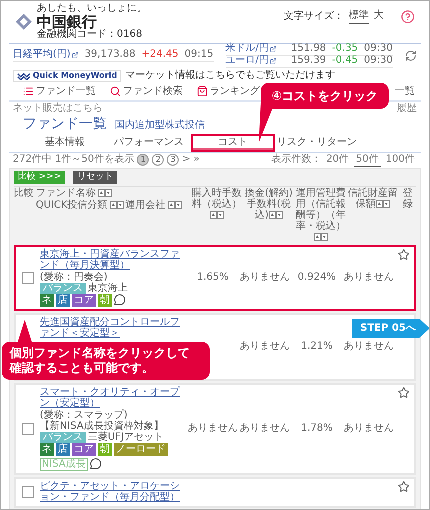 The width and height of the screenshot is (430, 510). I want to click on column-header: 運用管理費用（信託報酬等）（年率・税込）, so click(321, 215).